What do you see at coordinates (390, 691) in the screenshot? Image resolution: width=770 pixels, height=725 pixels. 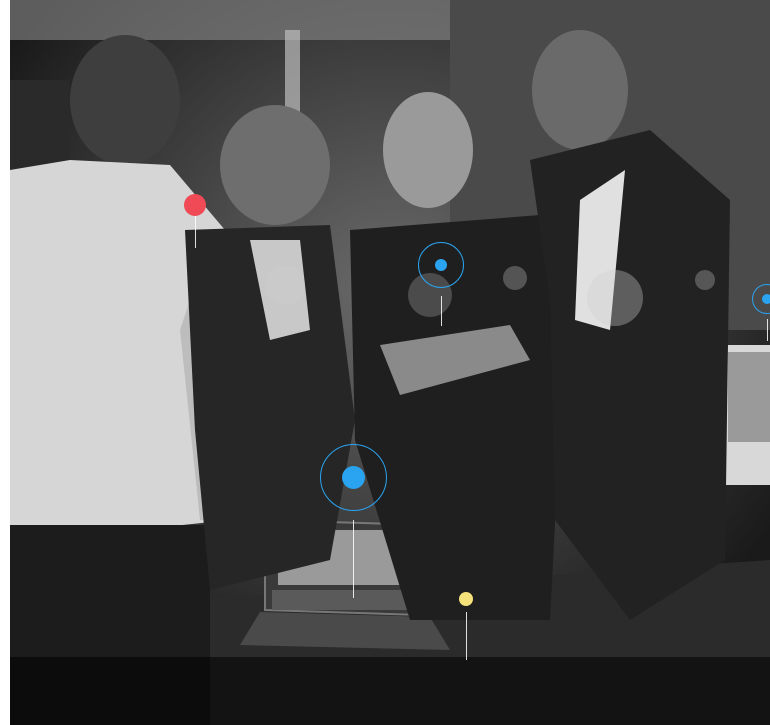 I see `bottom-dark-band` at bounding box center [390, 691].